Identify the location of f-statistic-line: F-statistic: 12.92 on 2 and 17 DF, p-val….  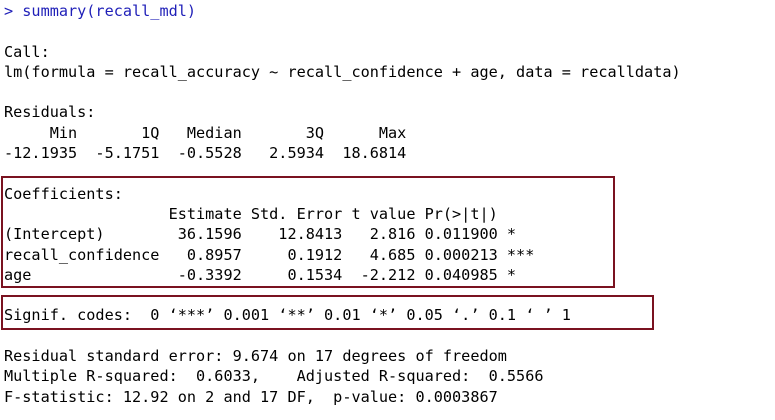
(251, 396).